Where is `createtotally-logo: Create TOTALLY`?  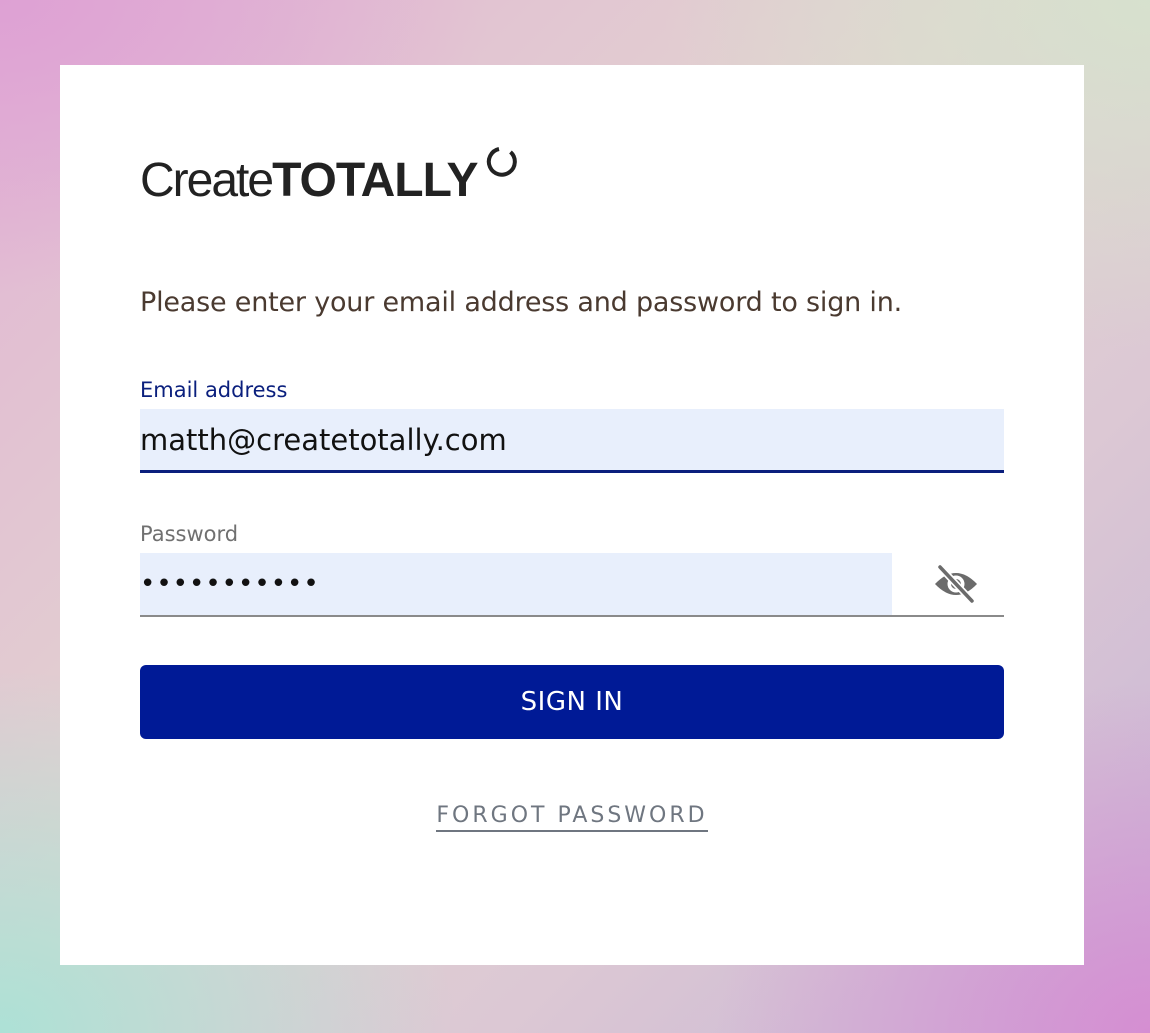
createtotally-logo: Create TOTALLY is located at coordinates (329, 183).